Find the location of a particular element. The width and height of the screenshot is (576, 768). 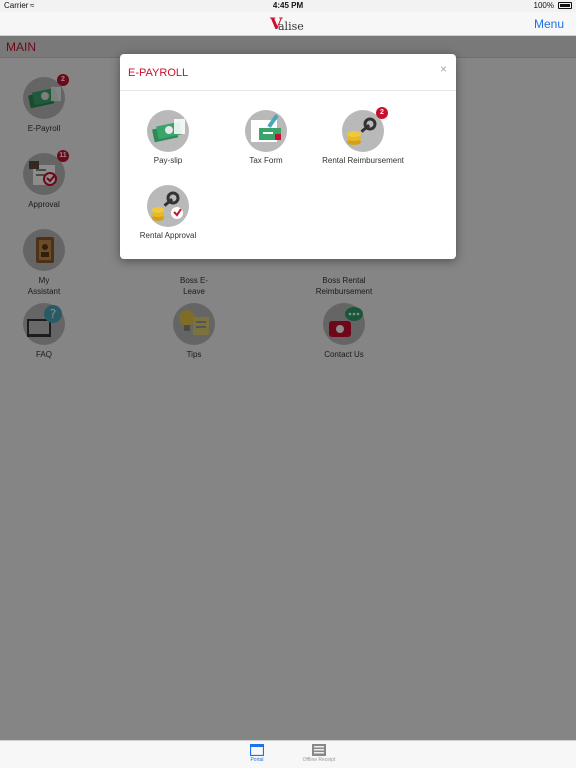

modal-item-rental-reimbursement: 2 Rental Reimbursement is located at coordinates (363, 136).